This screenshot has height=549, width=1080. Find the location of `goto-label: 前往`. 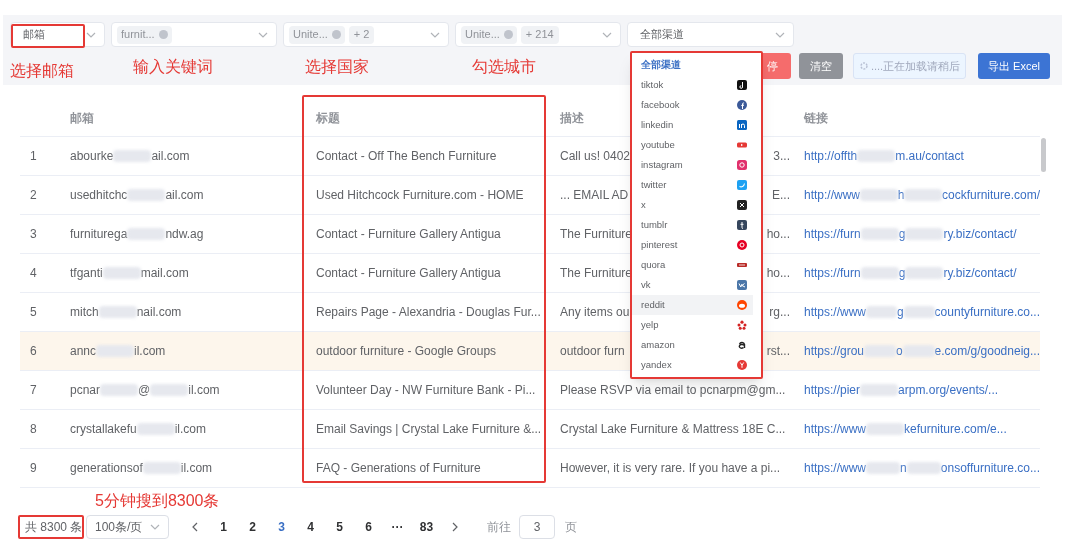

goto-label: 前往 is located at coordinates (499, 527).